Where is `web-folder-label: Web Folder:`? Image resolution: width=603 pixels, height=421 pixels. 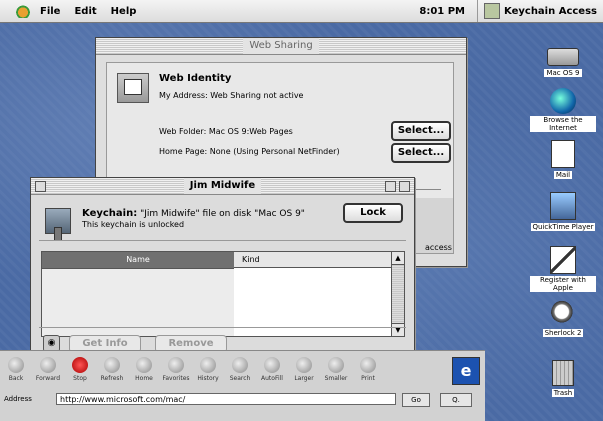
web-folder-label: Web Folder: is located at coordinates (183, 131).